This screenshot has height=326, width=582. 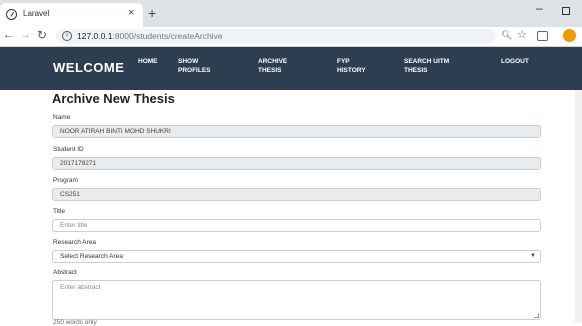 I want to click on new-tab-button: +, so click(x=152, y=13).